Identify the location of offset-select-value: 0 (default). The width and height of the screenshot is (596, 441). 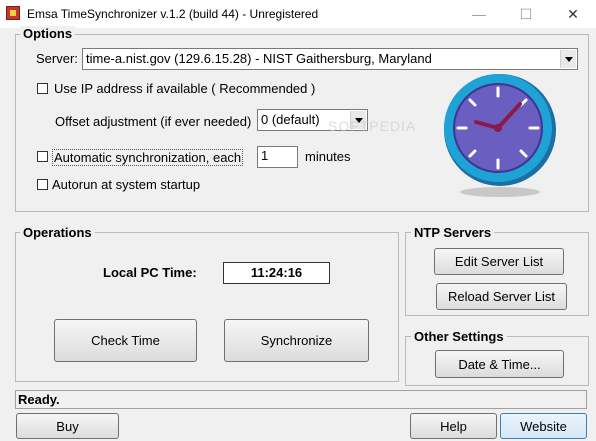
(290, 119).